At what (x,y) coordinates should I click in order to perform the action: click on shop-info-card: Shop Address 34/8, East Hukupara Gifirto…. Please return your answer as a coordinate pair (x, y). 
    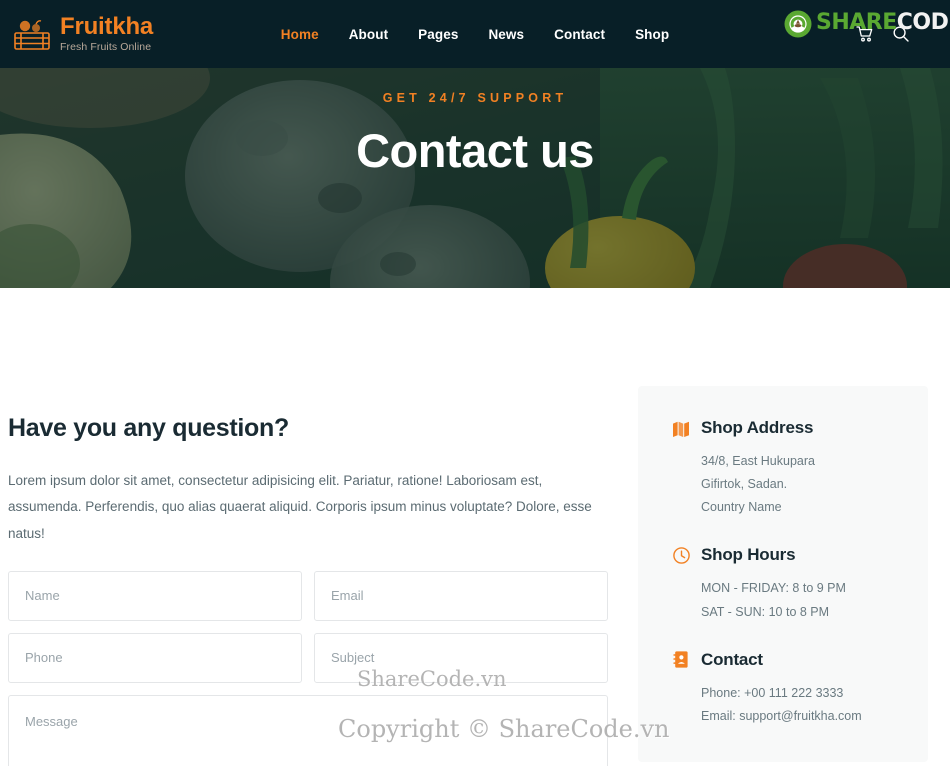
    Looking at the image, I should click on (783, 574).